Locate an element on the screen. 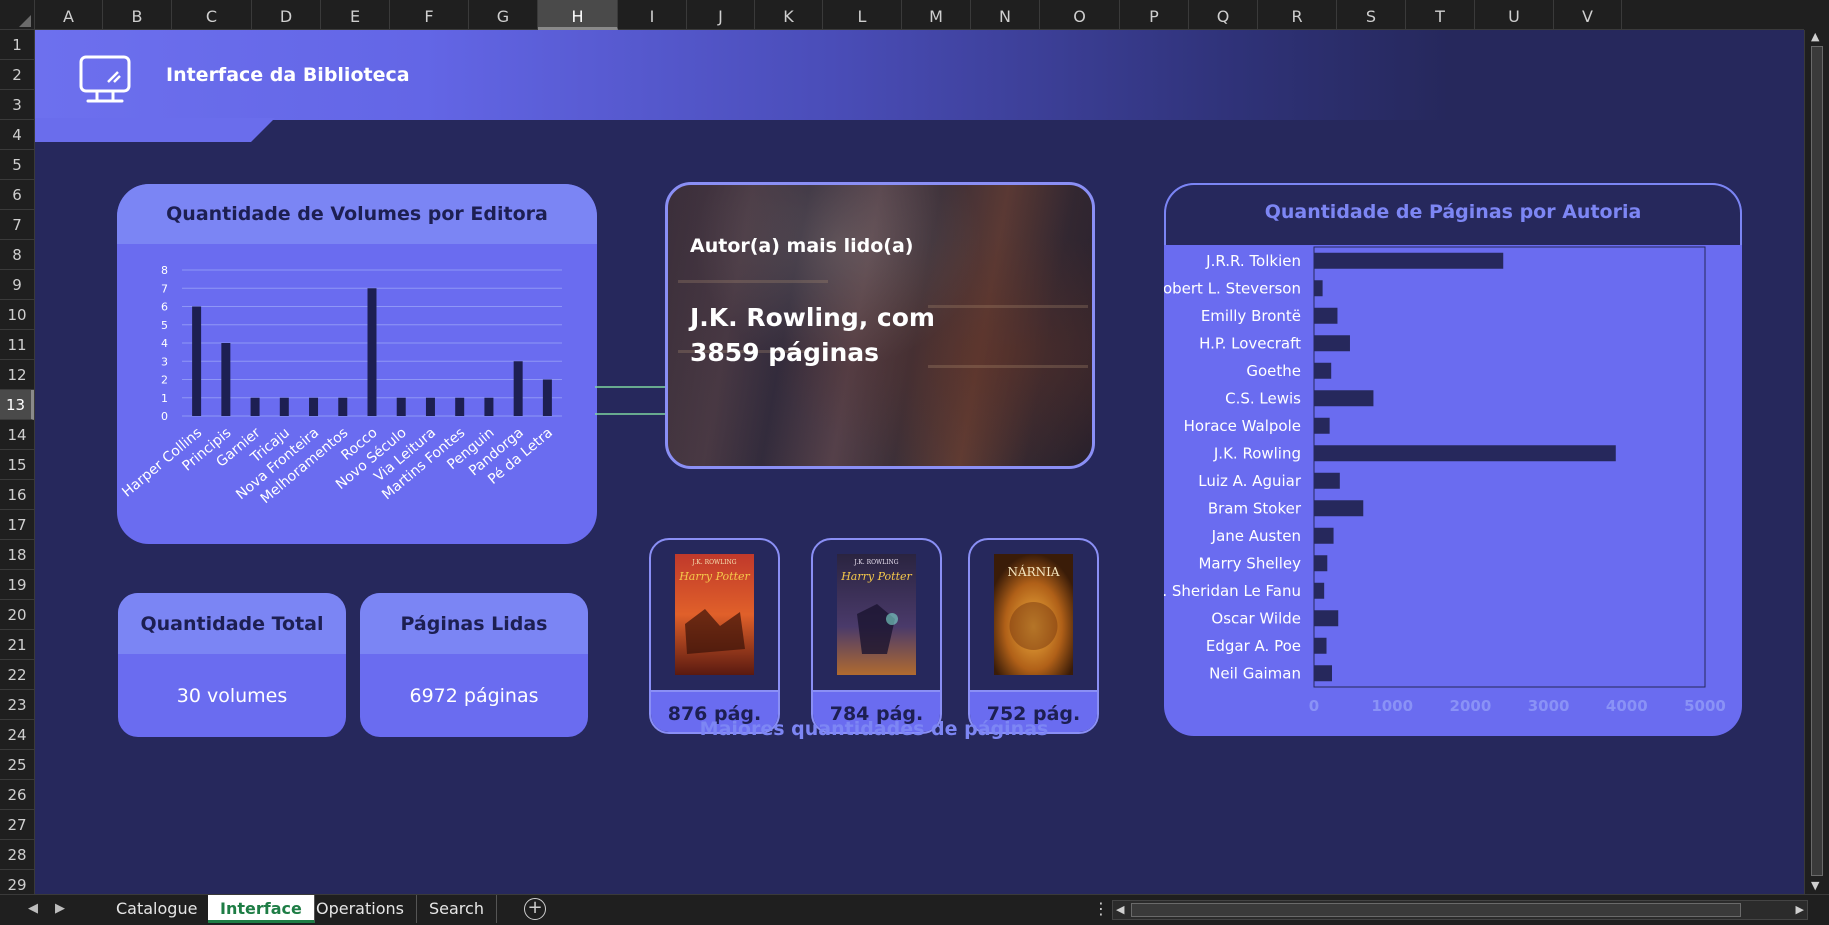 Image resolution: width=1829 pixels, height=925 pixels. column-header-cell: J is located at coordinates (721, 15).